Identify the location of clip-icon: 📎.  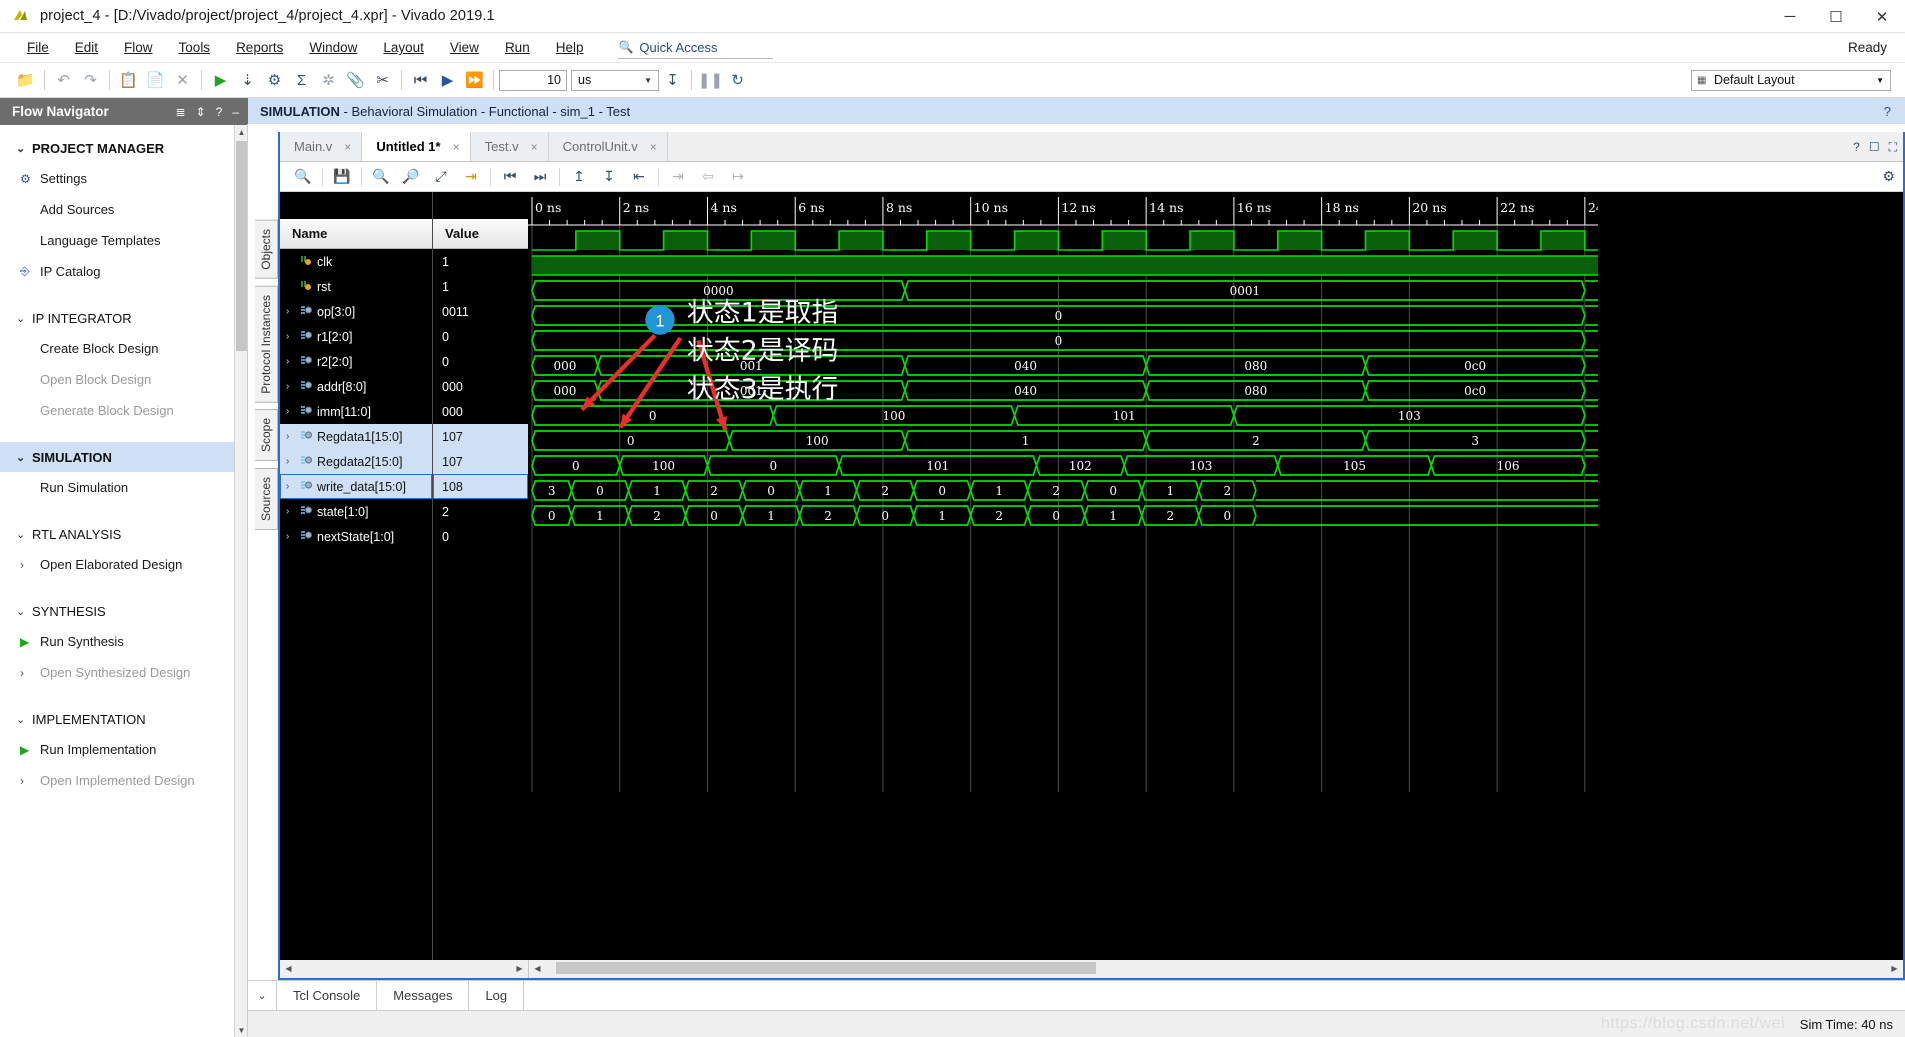
(355, 80).